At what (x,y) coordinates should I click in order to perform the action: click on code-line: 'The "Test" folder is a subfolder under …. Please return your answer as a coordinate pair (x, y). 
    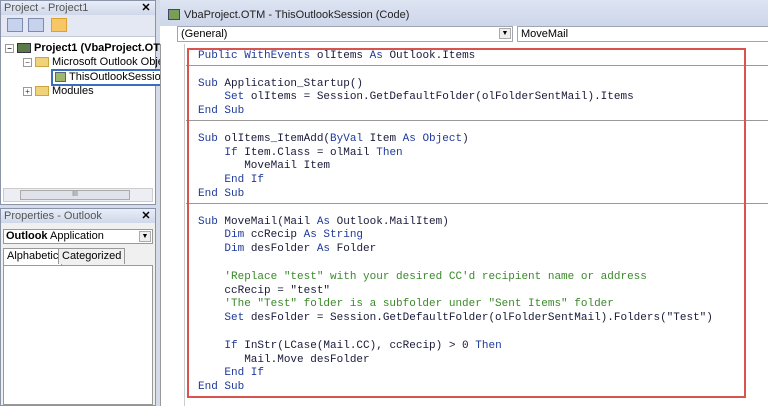
    Looking at the image, I should click on (477, 305).